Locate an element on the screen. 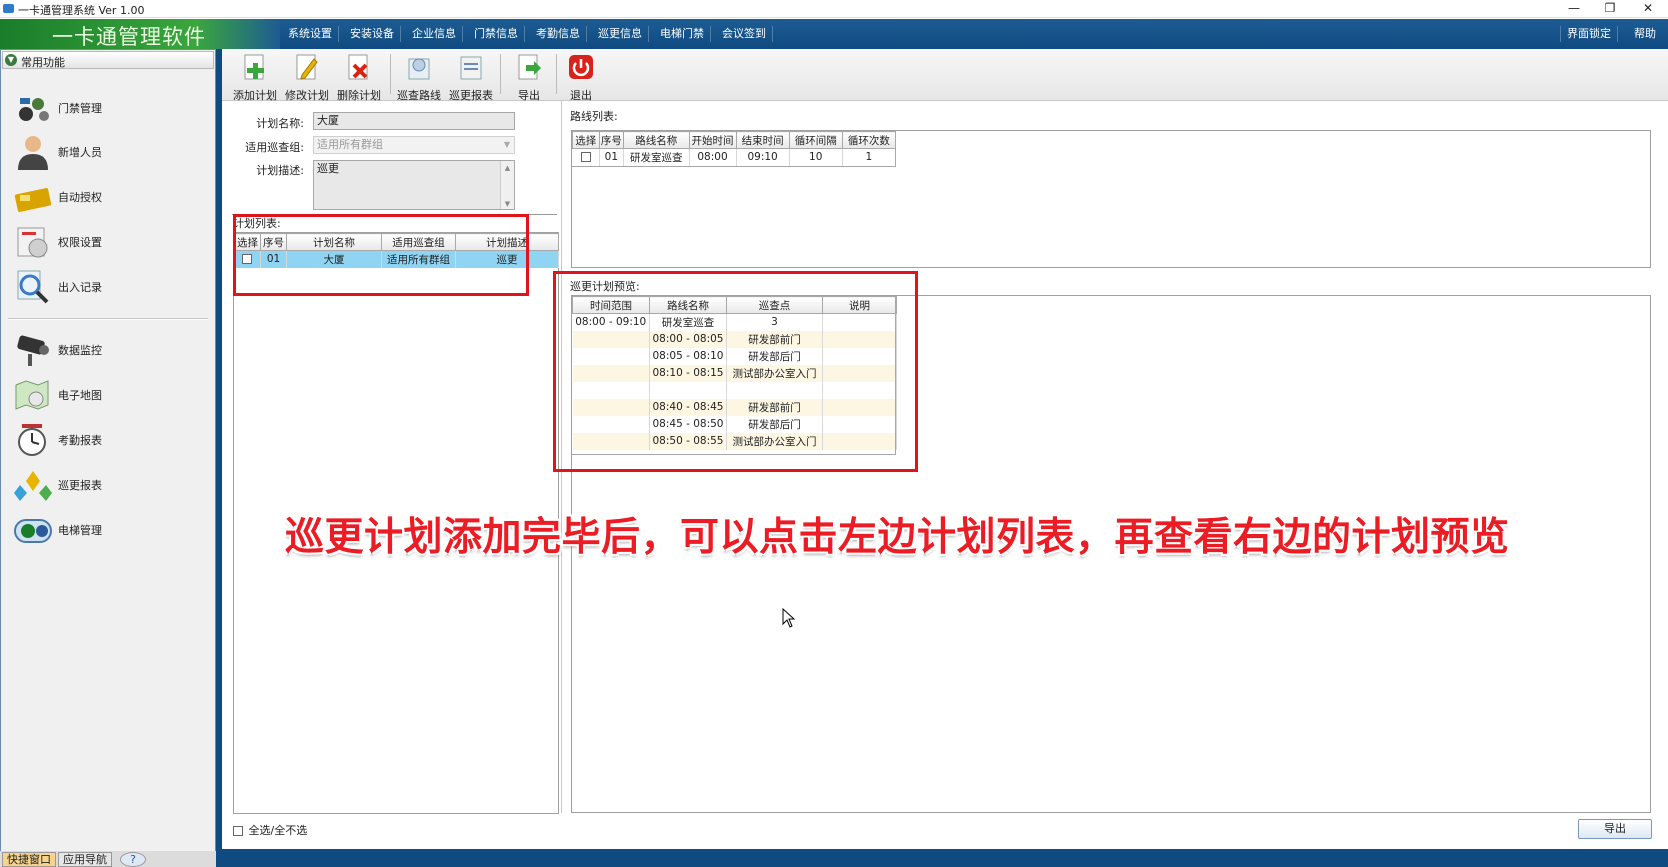 The image size is (1668, 867). sidebar-header: ▼ 常用功能 is located at coordinates (108, 60).